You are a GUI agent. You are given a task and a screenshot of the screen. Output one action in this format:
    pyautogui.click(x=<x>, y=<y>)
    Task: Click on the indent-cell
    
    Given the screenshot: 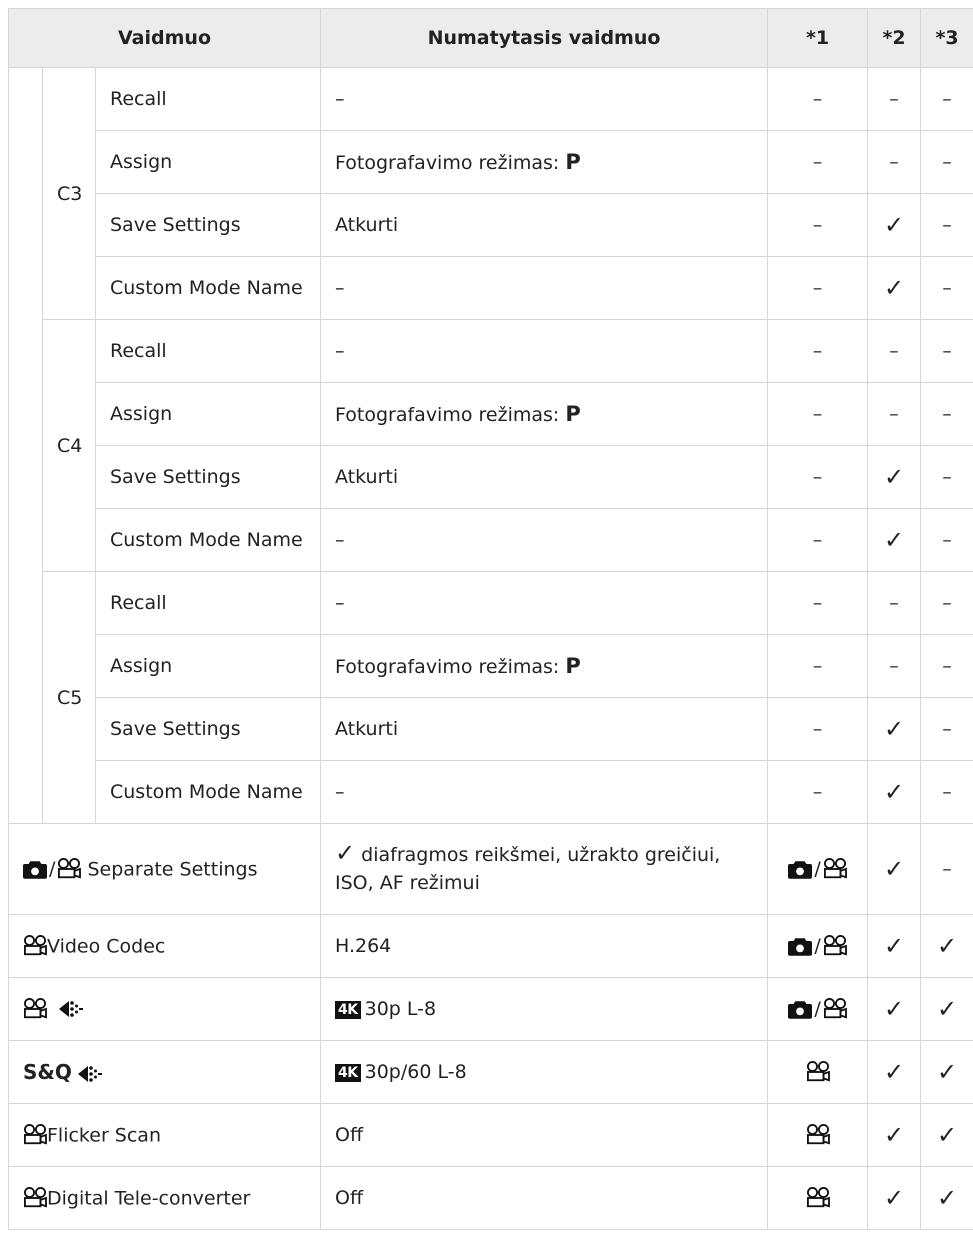 What is the action you would take?
    pyautogui.click(x=25, y=445)
    